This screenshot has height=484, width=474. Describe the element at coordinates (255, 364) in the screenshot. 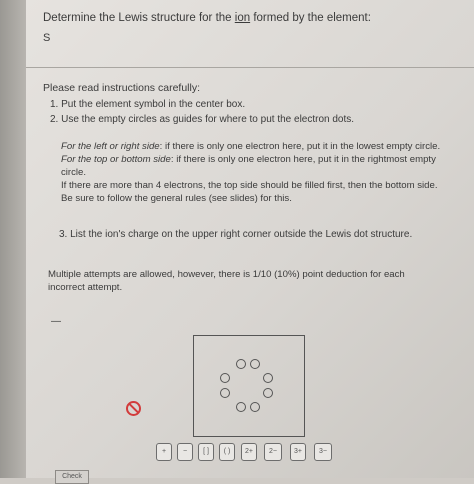

I see `electron-slot-top-right` at that location.